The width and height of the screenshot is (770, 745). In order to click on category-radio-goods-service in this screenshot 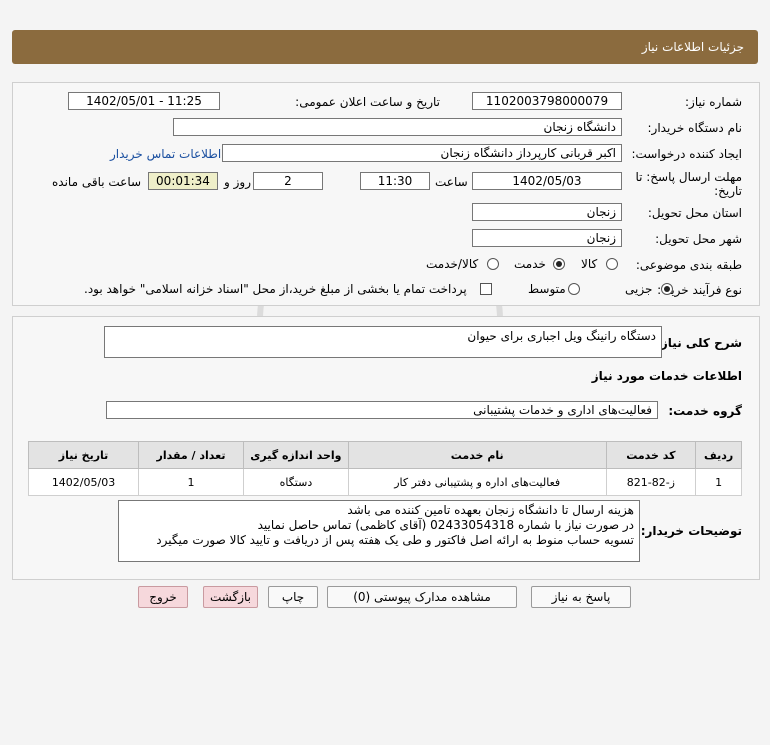, I will do `click(493, 264)`.